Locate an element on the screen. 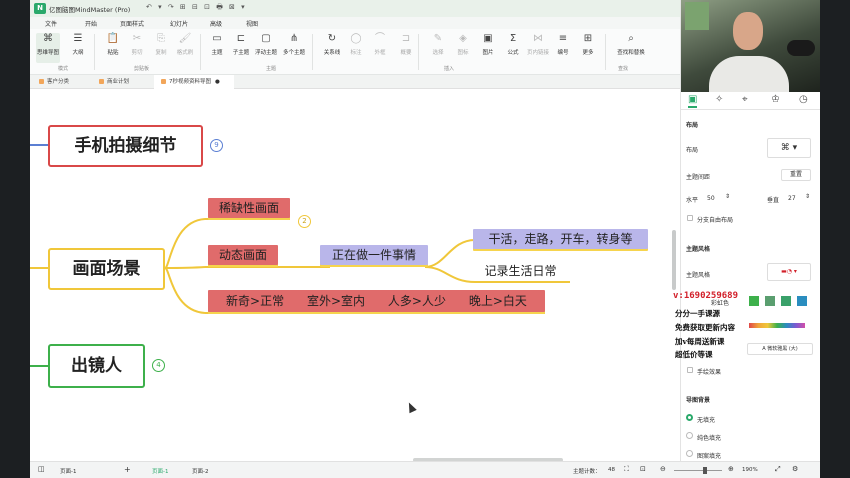 The image size is (850, 478). style-tab-icon: ✧ is located at coordinates (719, 99).